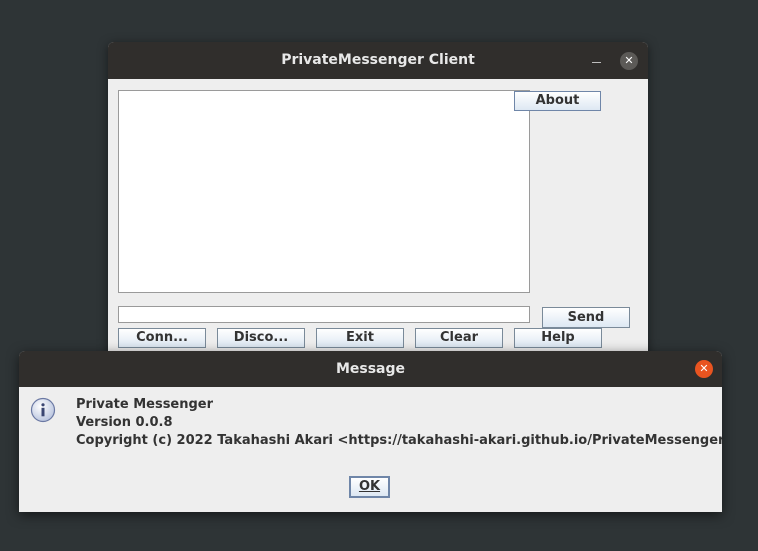  What do you see at coordinates (324, 314) in the screenshot?
I see `message-input` at bounding box center [324, 314].